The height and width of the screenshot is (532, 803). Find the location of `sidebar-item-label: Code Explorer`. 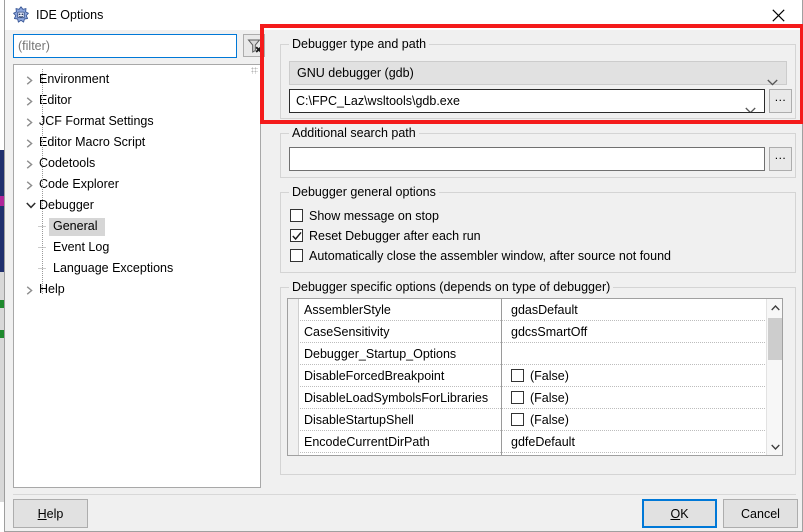

sidebar-item-label: Code Explorer is located at coordinates (79, 184).